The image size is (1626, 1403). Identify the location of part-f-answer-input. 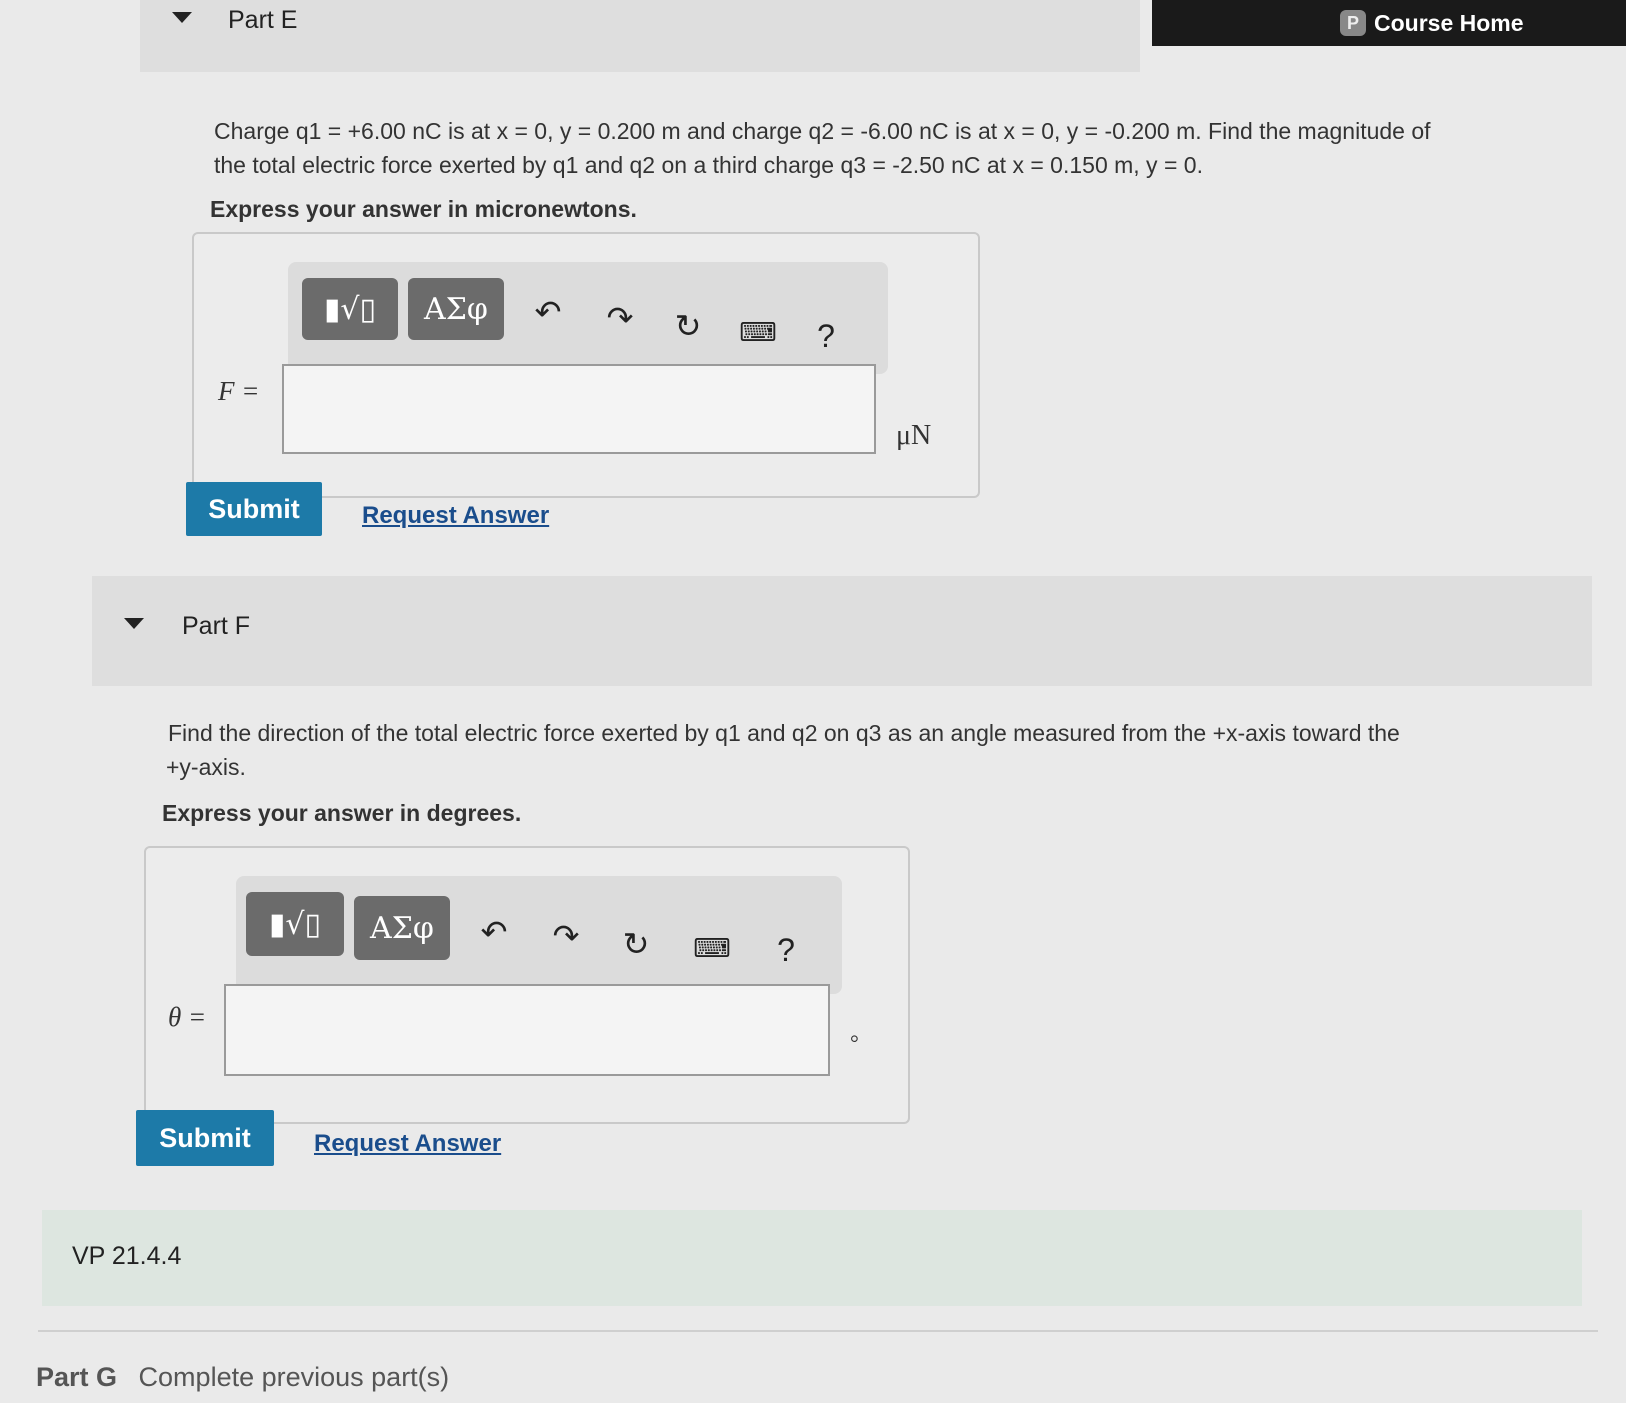
(527, 1030).